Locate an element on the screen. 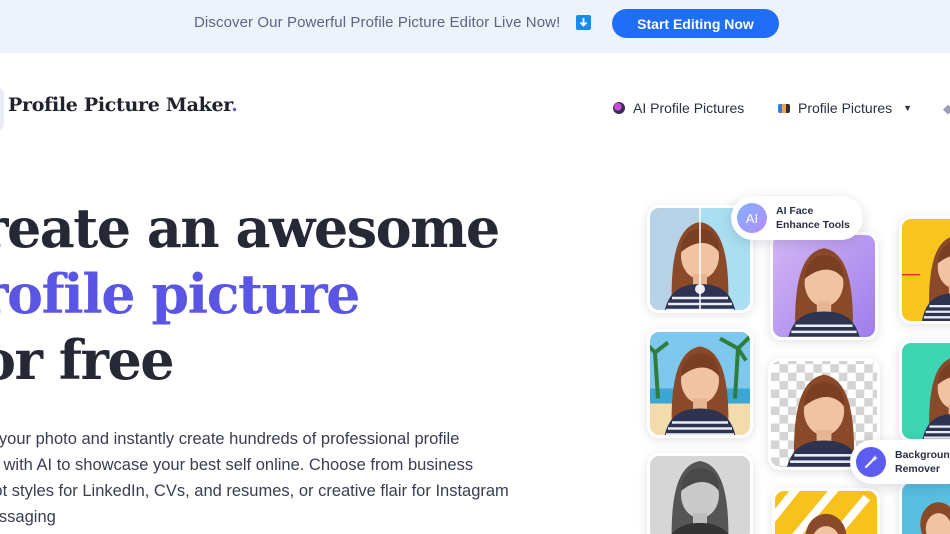  hero-title-line-3: or free is located at coordinates (87, 360).